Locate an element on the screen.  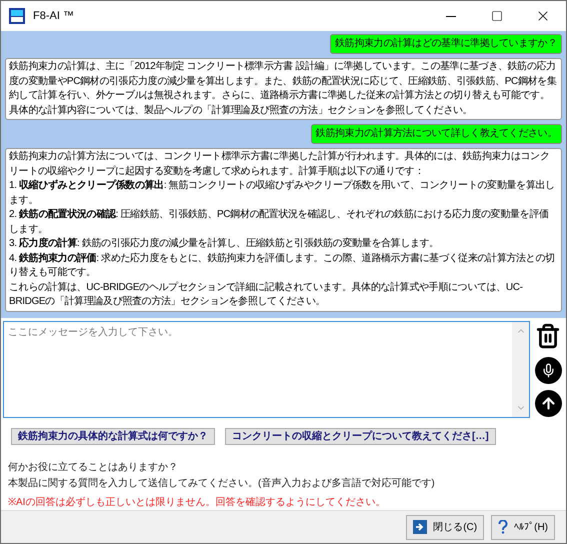
info-text: 何かお役に立てることはありますか？ is located at coordinates (93, 468).